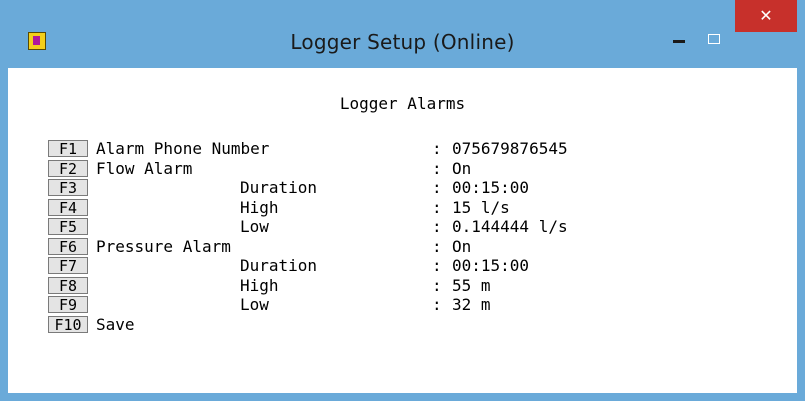 This screenshot has width=805, height=410. Describe the element at coordinates (68, 246) in the screenshot. I see `f6-button: F6` at that location.